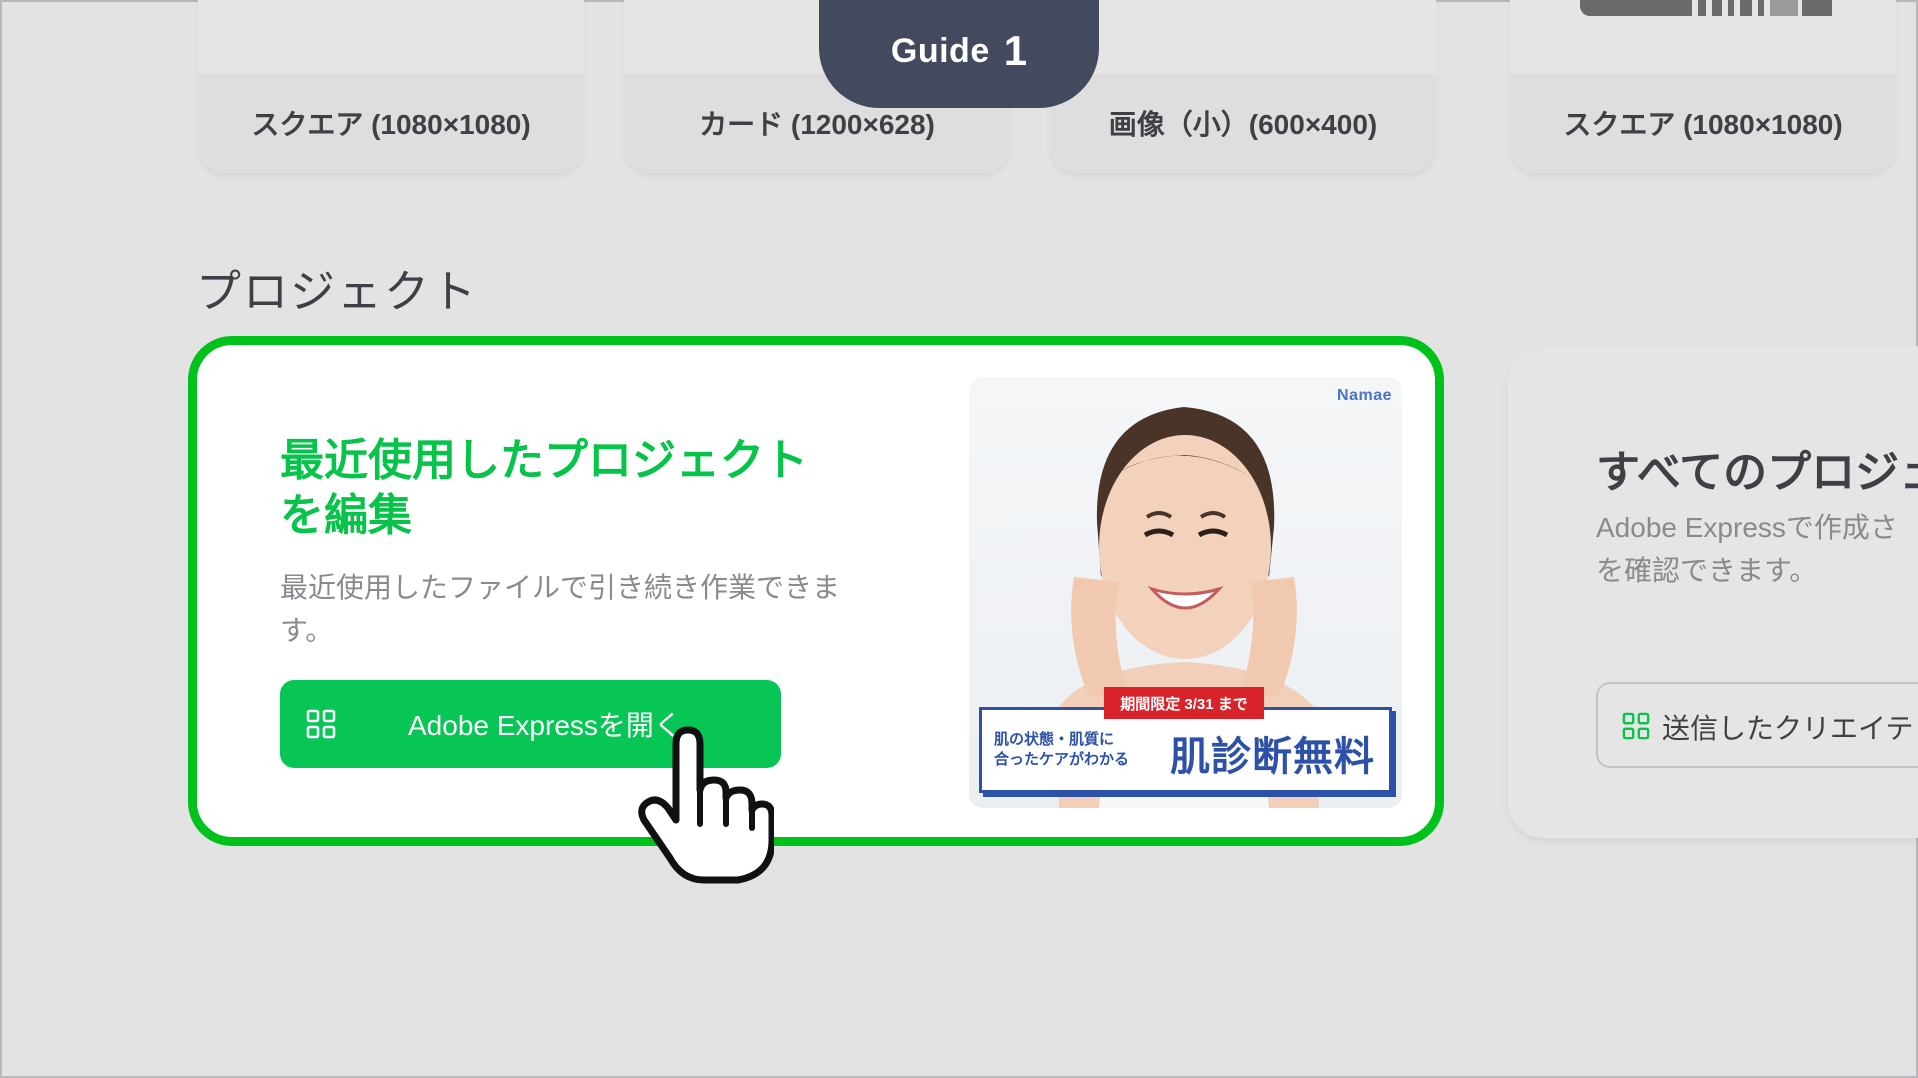 The width and height of the screenshot is (1918, 1078). Describe the element at coordinates (560, 609) in the screenshot. I see `recent-card-description: 最近使用したファイルで引き続き作業できます。` at that location.